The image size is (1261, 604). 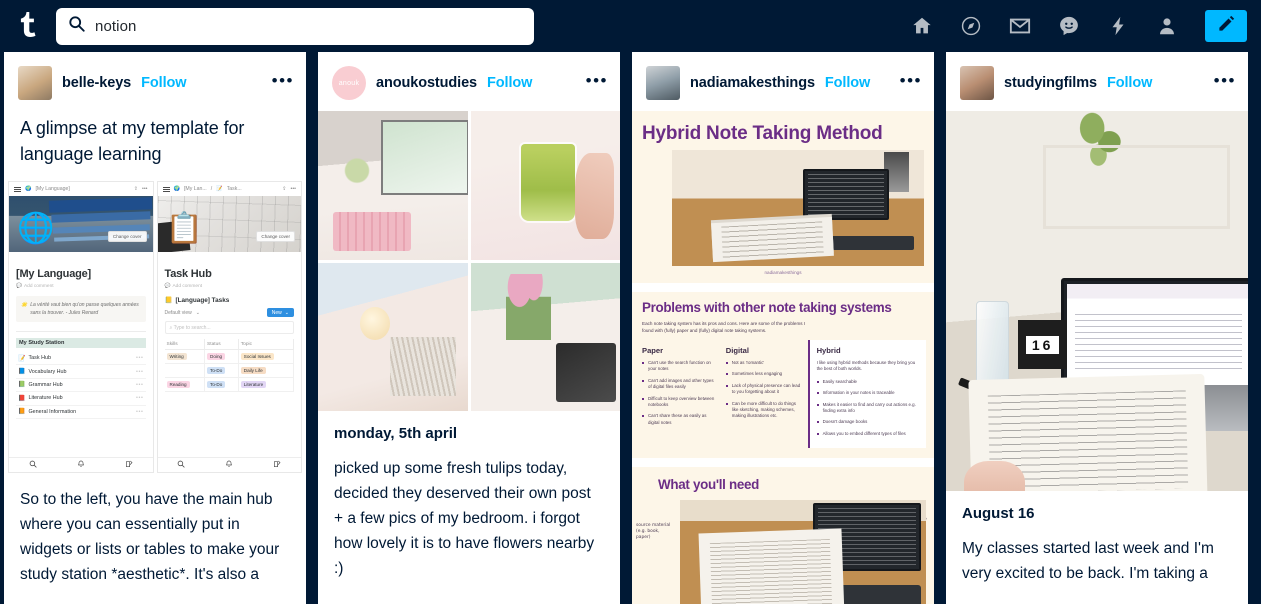 I want to click on chat-smiley-icon, so click(x=1069, y=26).